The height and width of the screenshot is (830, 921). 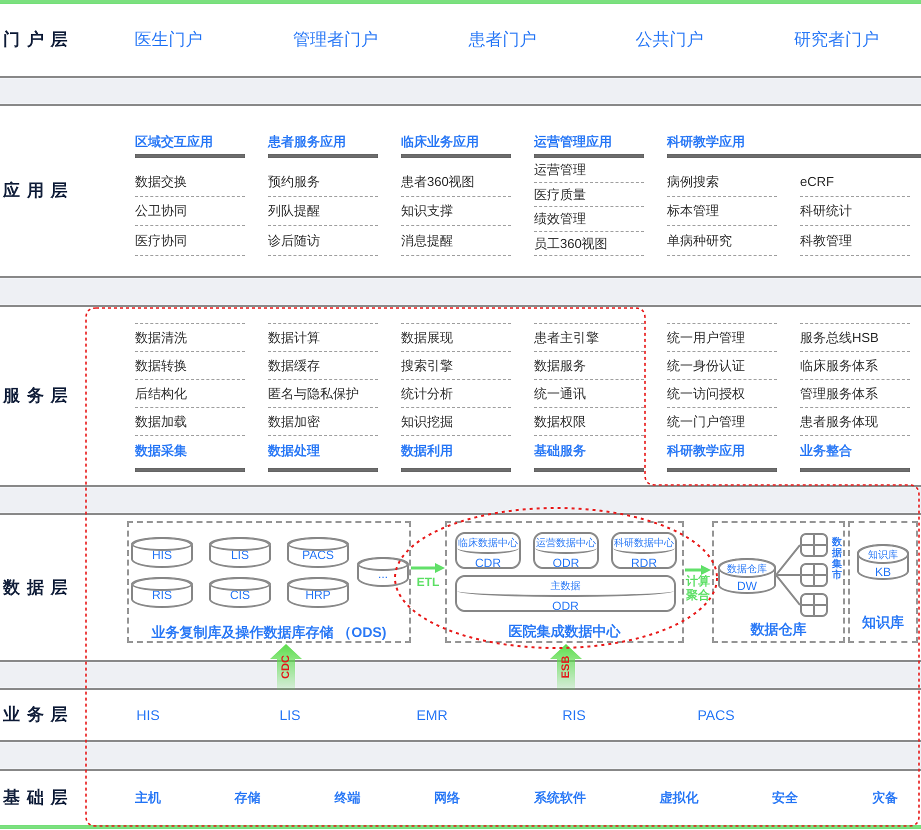 I want to click on service-item: 知识挖掘, so click(x=456, y=422).